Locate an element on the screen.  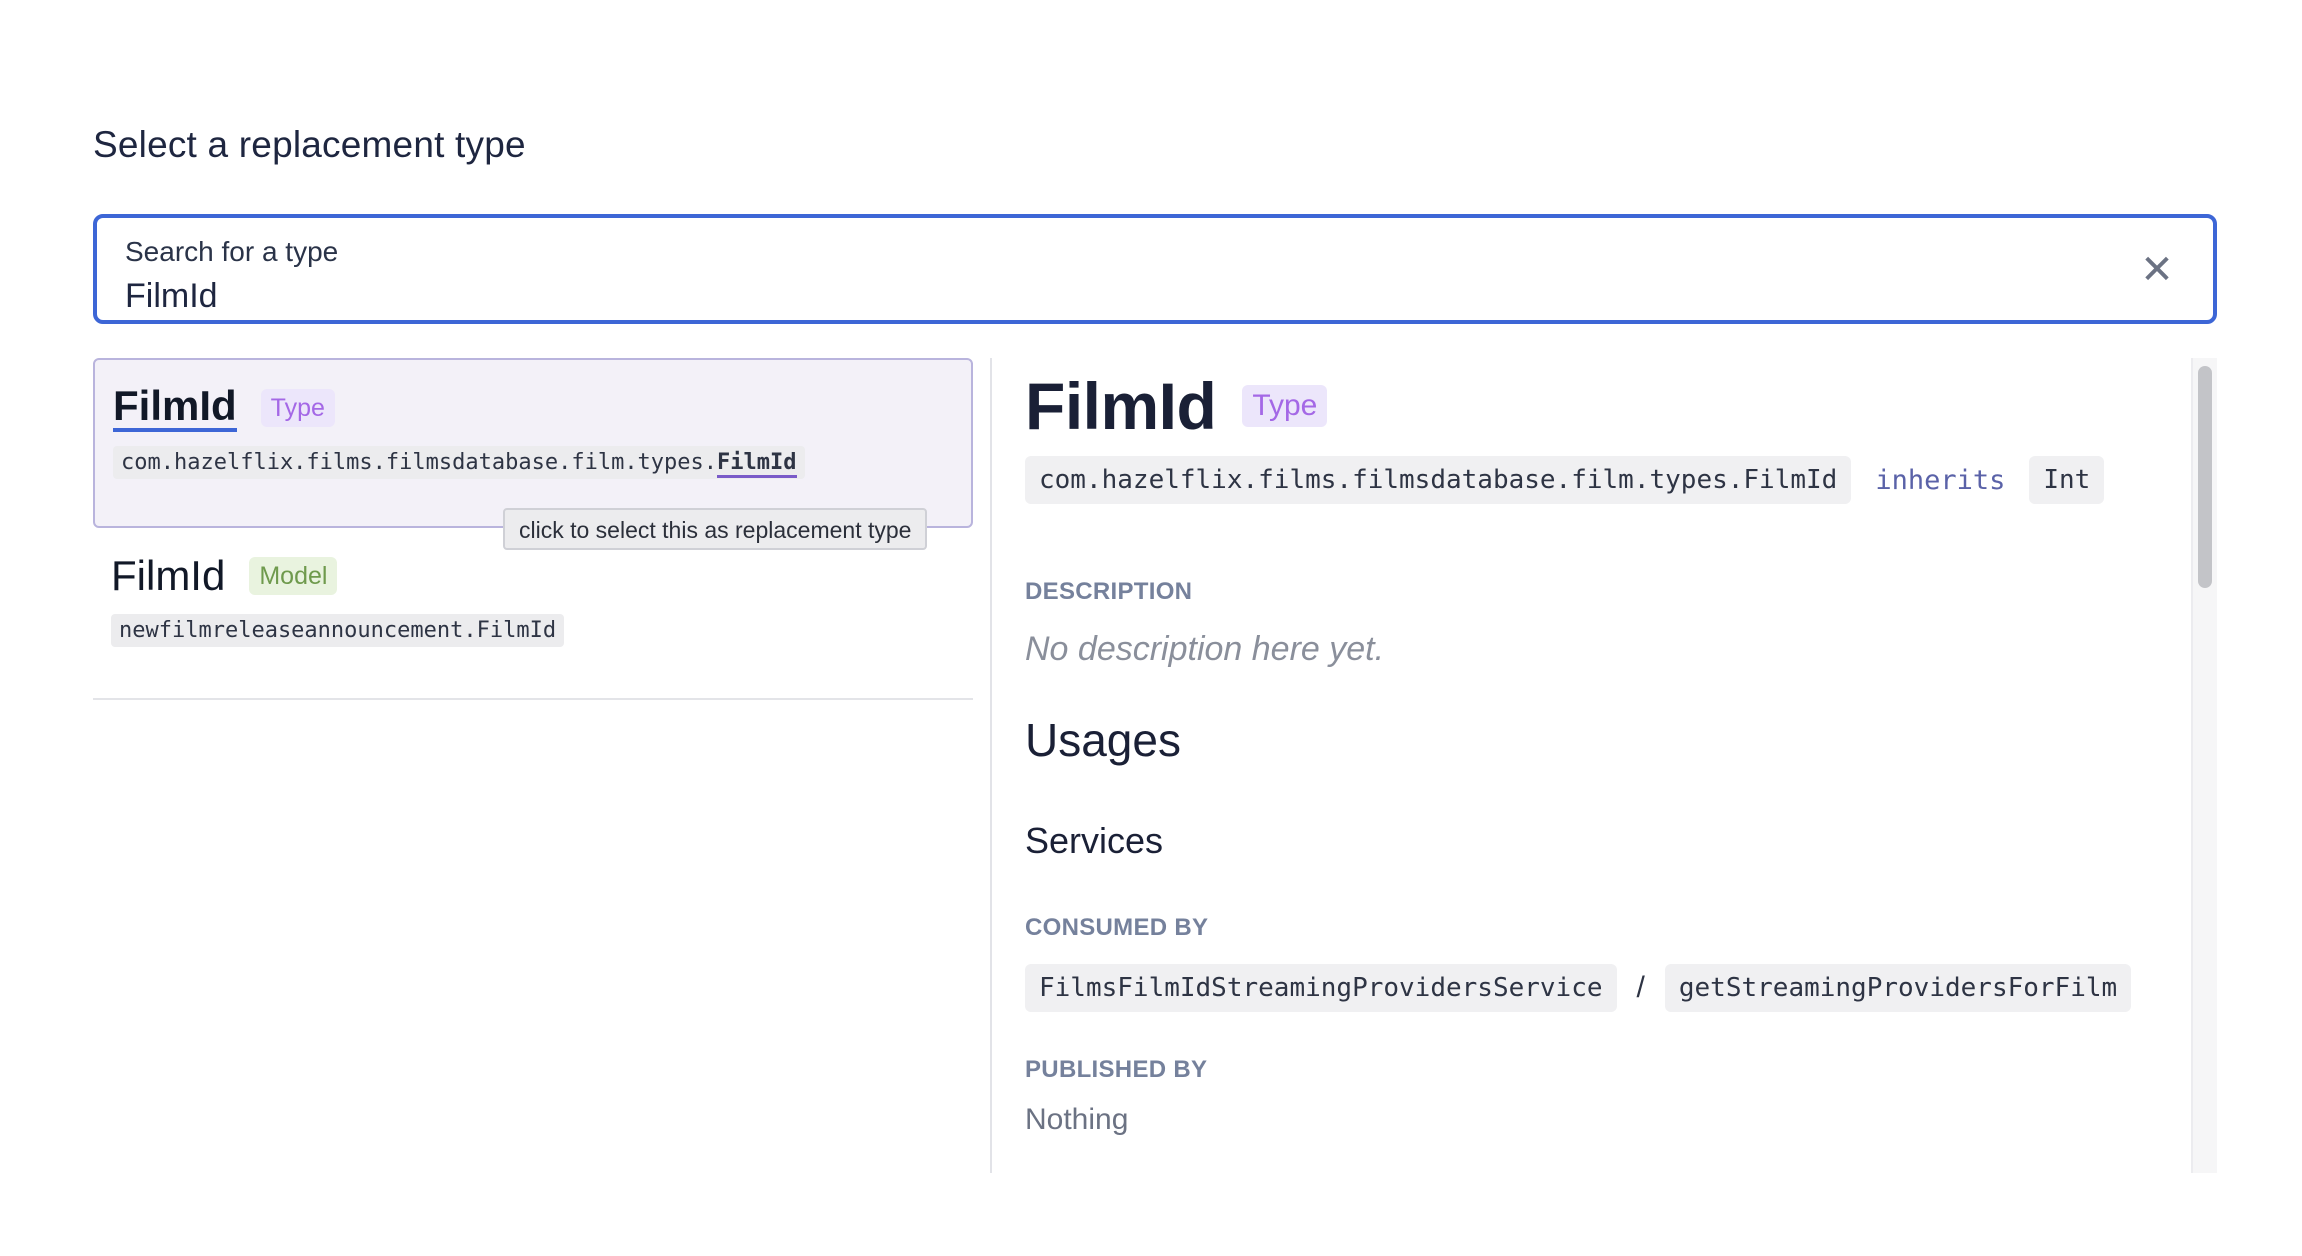
published-by-value: Nothing is located at coordinates (1077, 1119).